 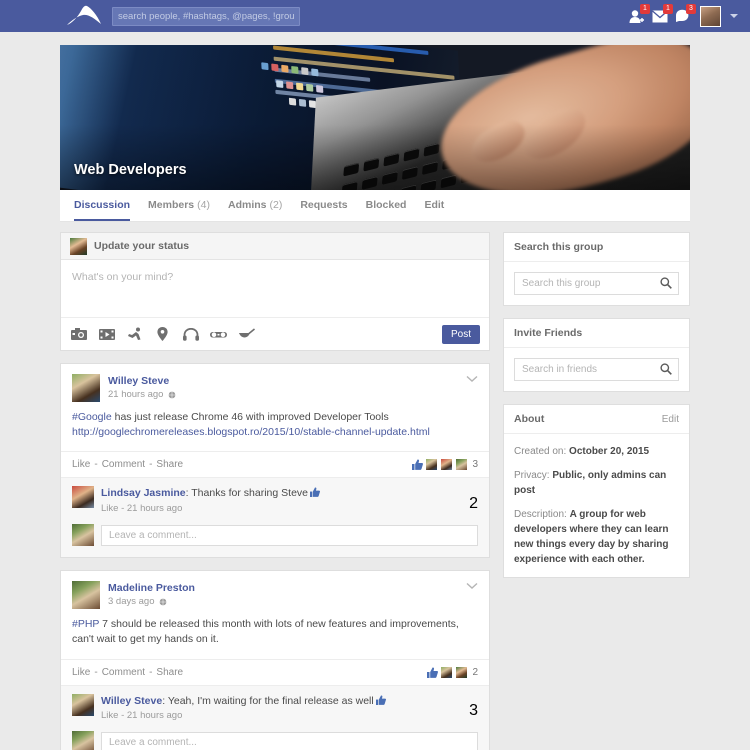 I want to click on headphones-icon, so click(x=190, y=334).